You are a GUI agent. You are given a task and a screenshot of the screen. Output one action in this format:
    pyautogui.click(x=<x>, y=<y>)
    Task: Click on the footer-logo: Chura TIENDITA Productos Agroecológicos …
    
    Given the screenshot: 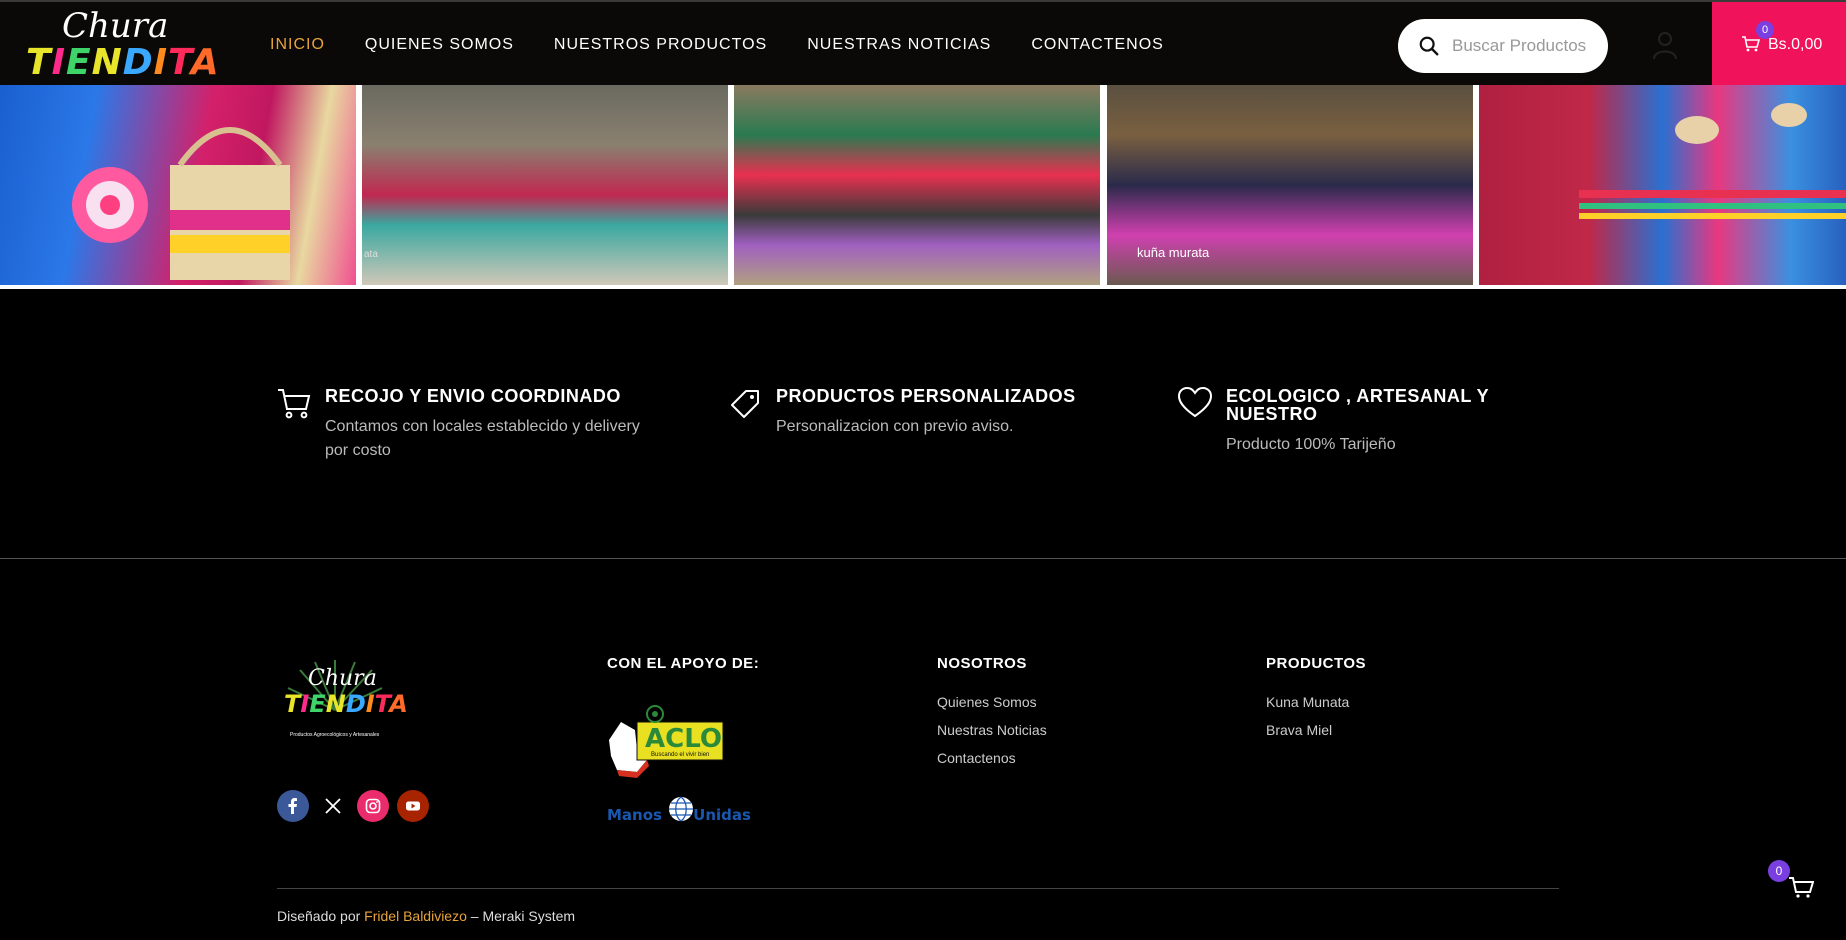 What is the action you would take?
    pyautogui.click(x=344, y=715)
    